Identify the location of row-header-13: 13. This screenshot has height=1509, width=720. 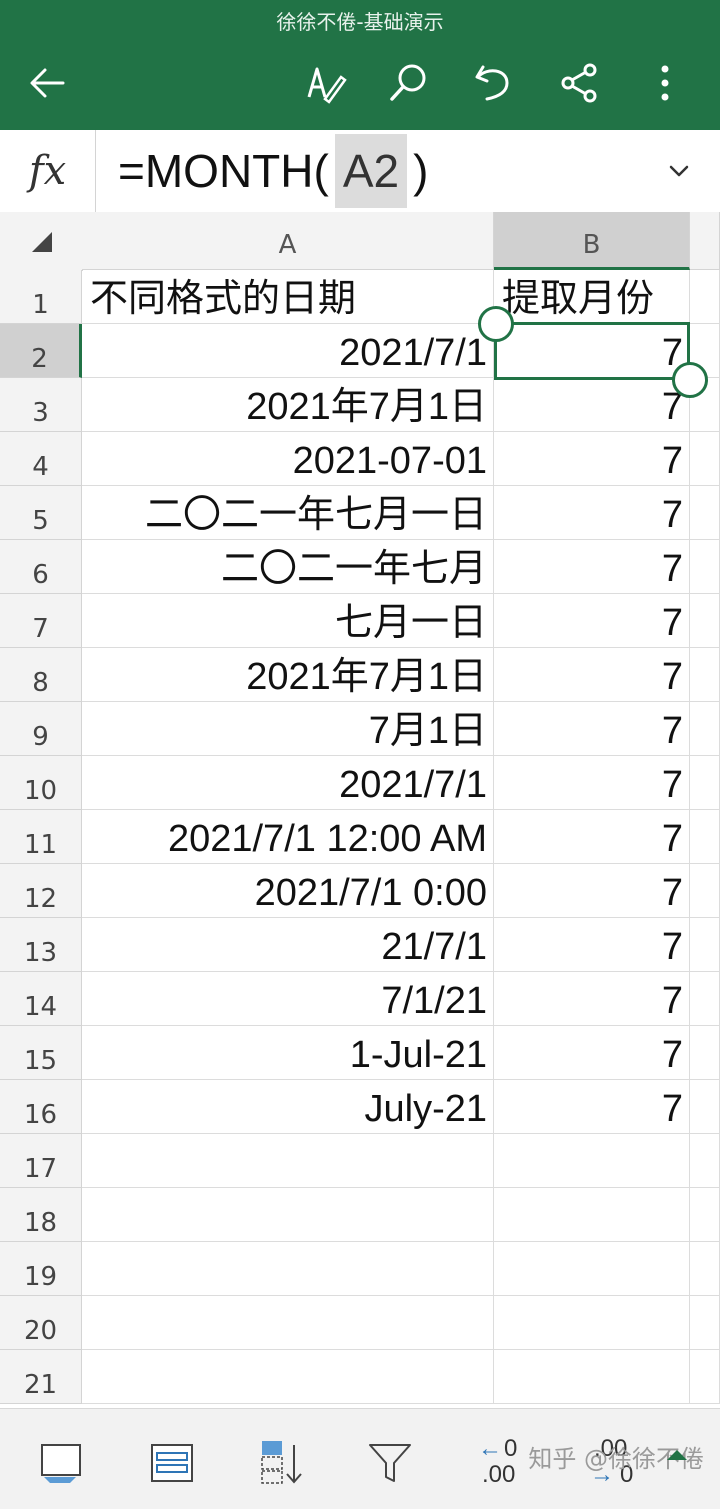
(41, 945).